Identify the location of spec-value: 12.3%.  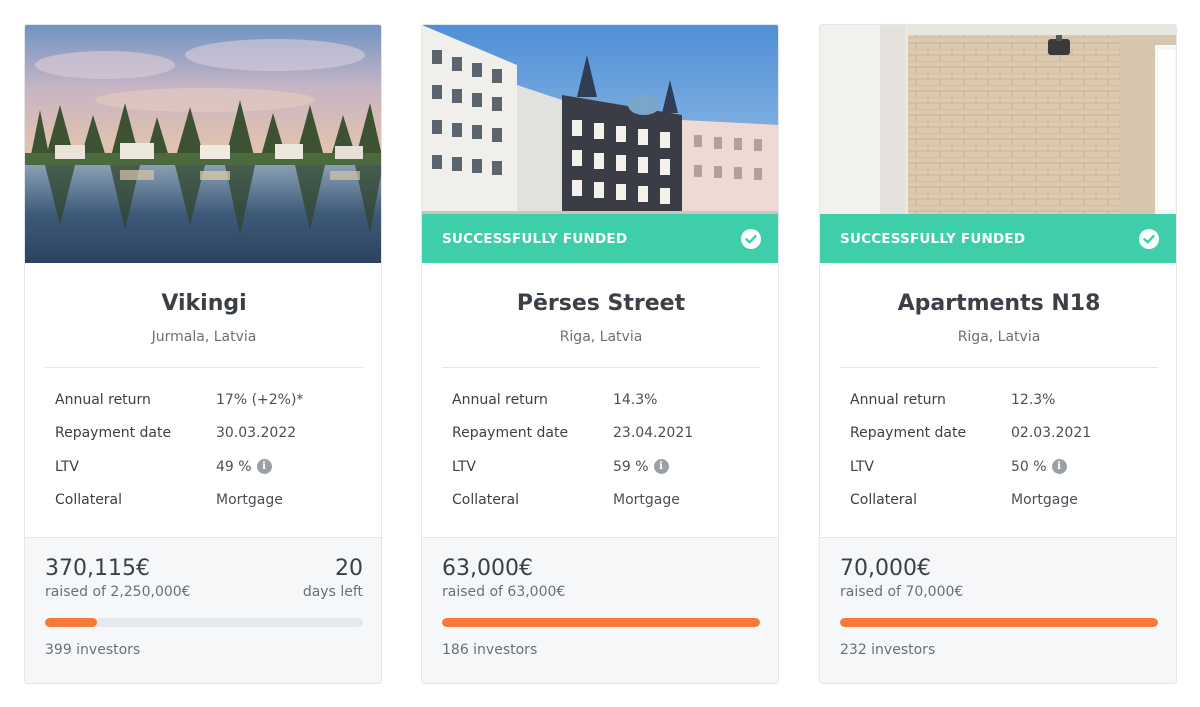
(1033, 399).